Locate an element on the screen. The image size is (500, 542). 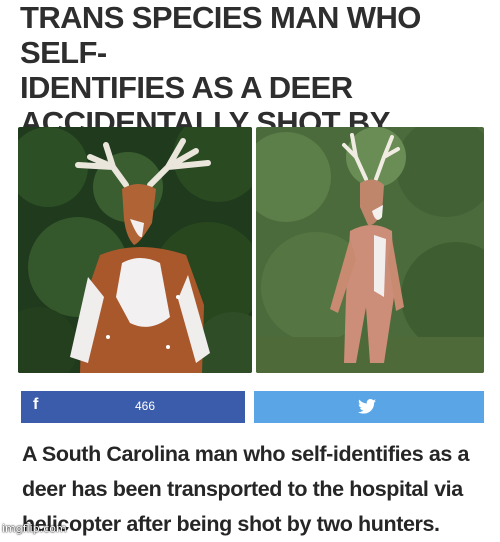
twitter-share-button is located at coordinates (369, 407).